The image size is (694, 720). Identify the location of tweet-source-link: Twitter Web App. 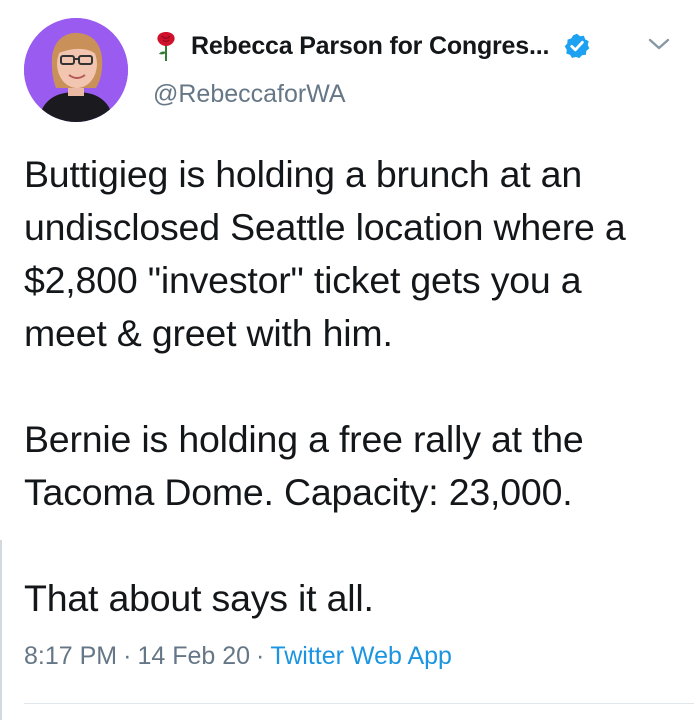
(361, 656).